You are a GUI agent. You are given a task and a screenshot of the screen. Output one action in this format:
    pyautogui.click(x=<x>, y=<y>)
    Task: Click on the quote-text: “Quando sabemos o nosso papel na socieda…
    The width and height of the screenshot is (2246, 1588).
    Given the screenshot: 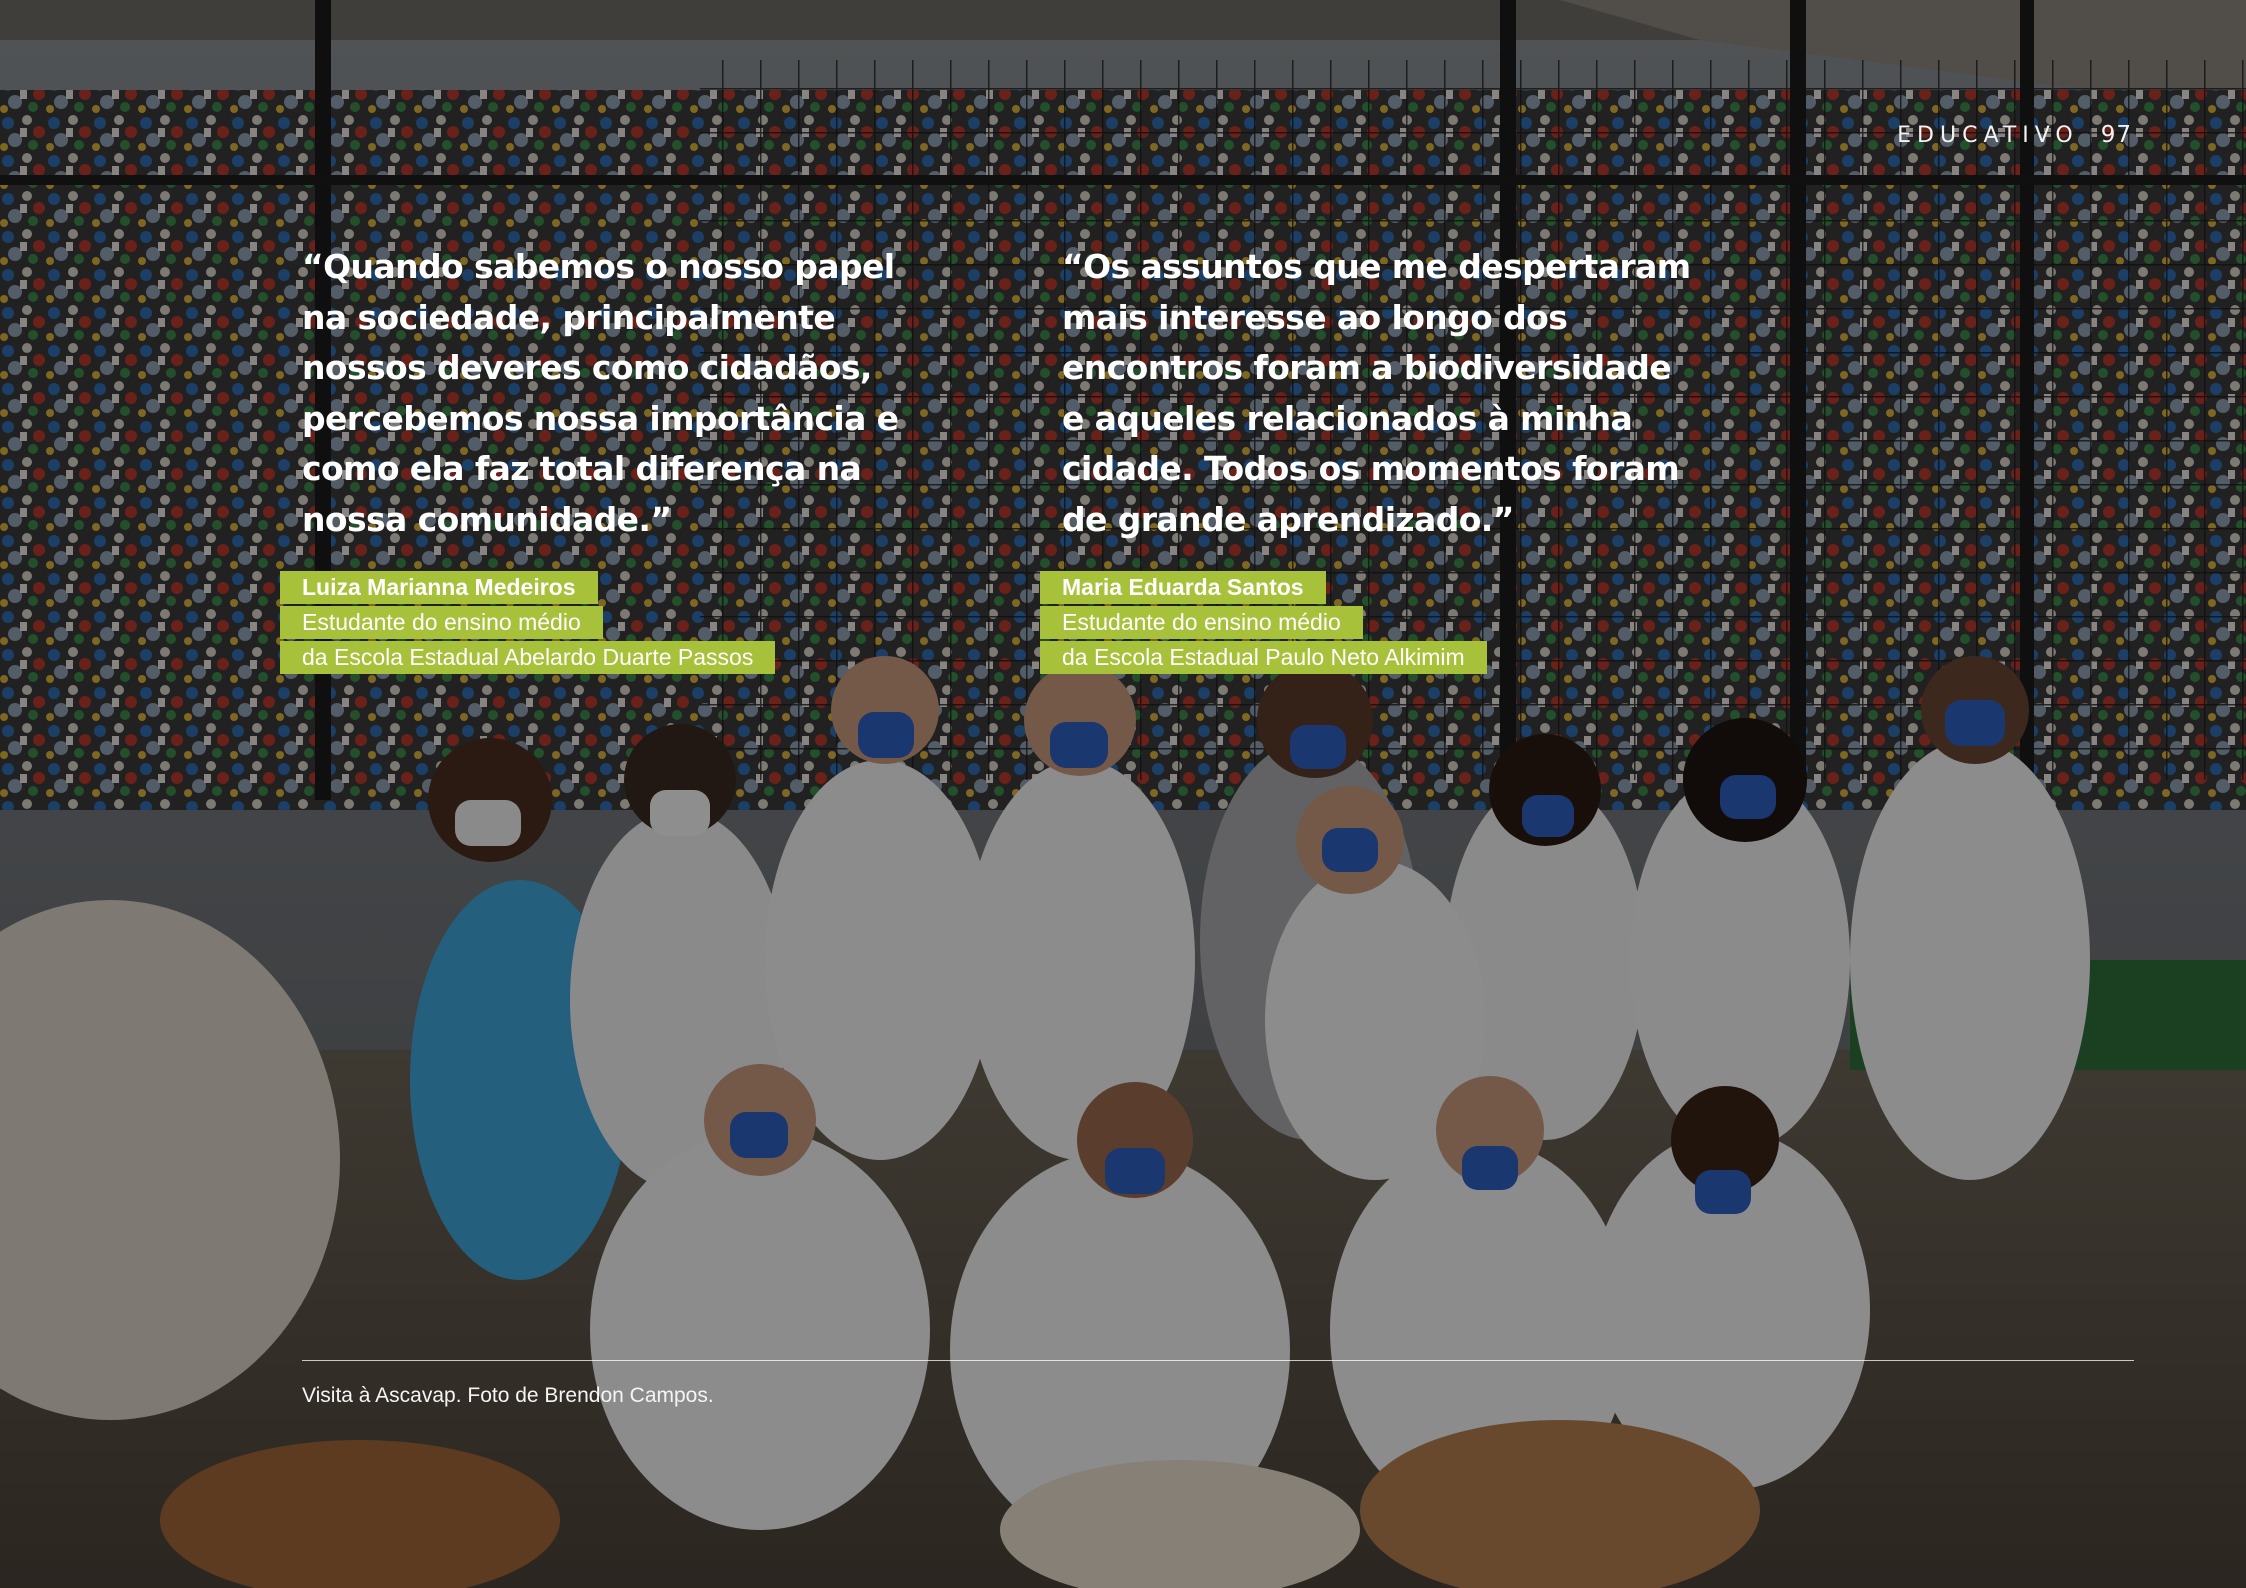 What is the action you would take?
    pyautogui.click(x=600, y=393)
    